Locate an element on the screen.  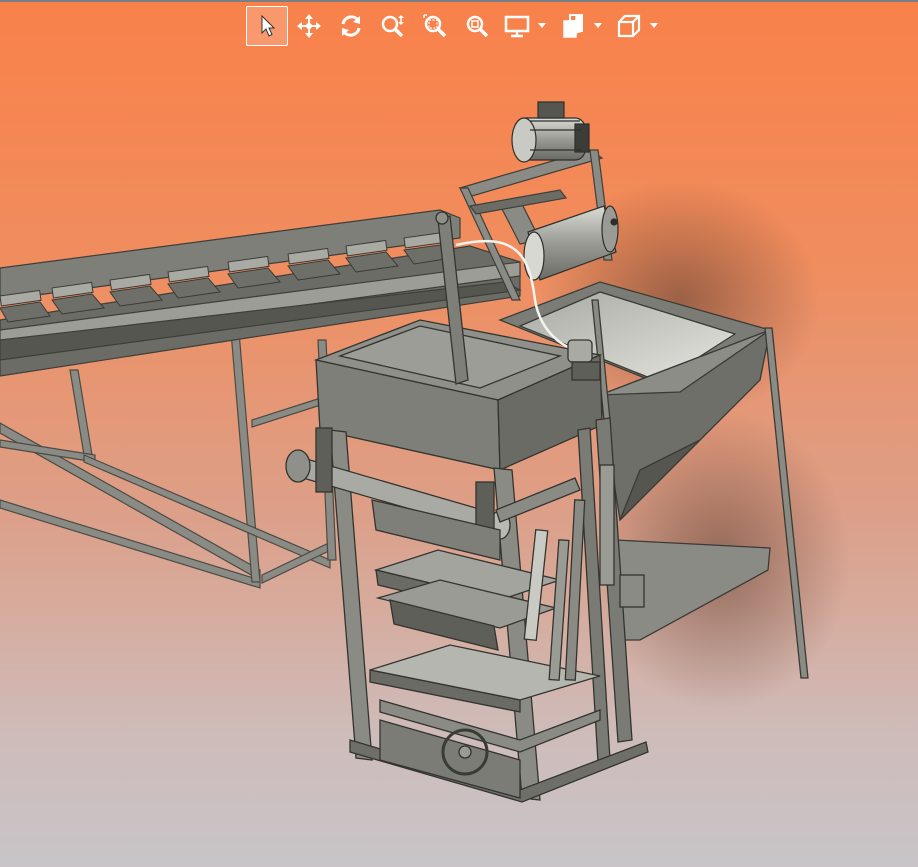
rotate-icon is located at coordinates (351, 26).